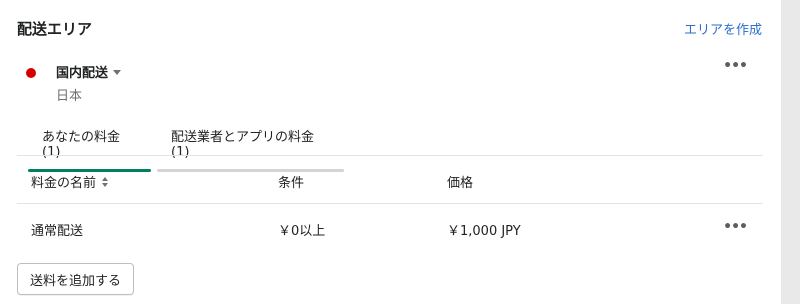 The width and height of the screenshot is (800, 304). Describe the element at coordinates (484, 231) in the screenshot. I see `rate-price-cell: ￥1,000 JPY` at that location.